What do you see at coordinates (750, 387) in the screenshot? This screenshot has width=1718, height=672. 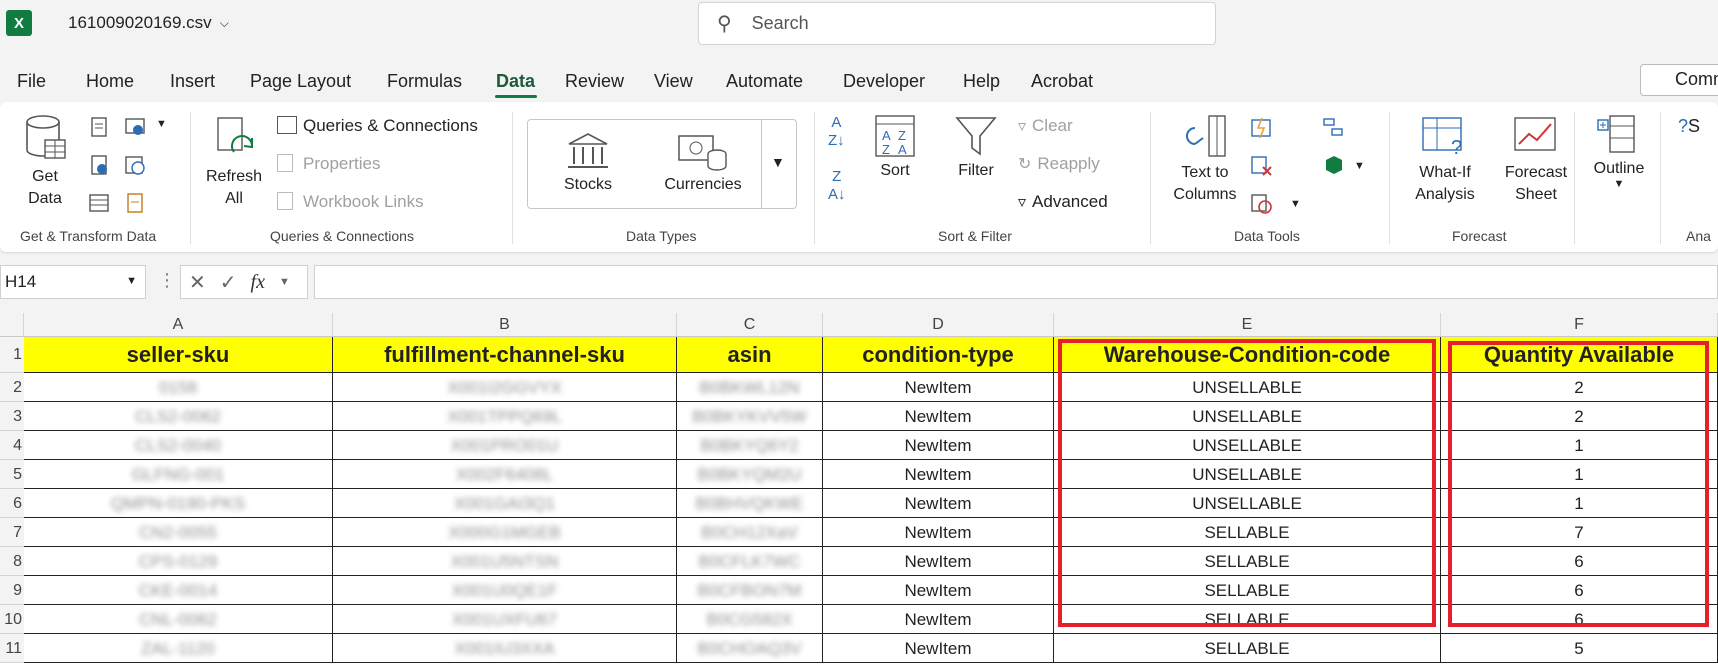 I see `cell-asin: B0BKWL12N` at bounding box center [750, 387].